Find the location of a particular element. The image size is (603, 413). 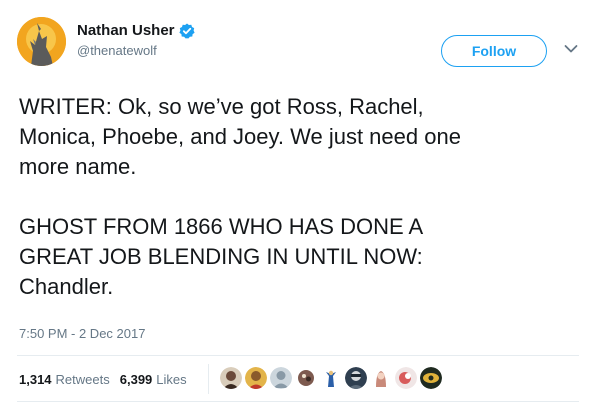

wolf-avatar-icon is located at coordinates (41, 41).